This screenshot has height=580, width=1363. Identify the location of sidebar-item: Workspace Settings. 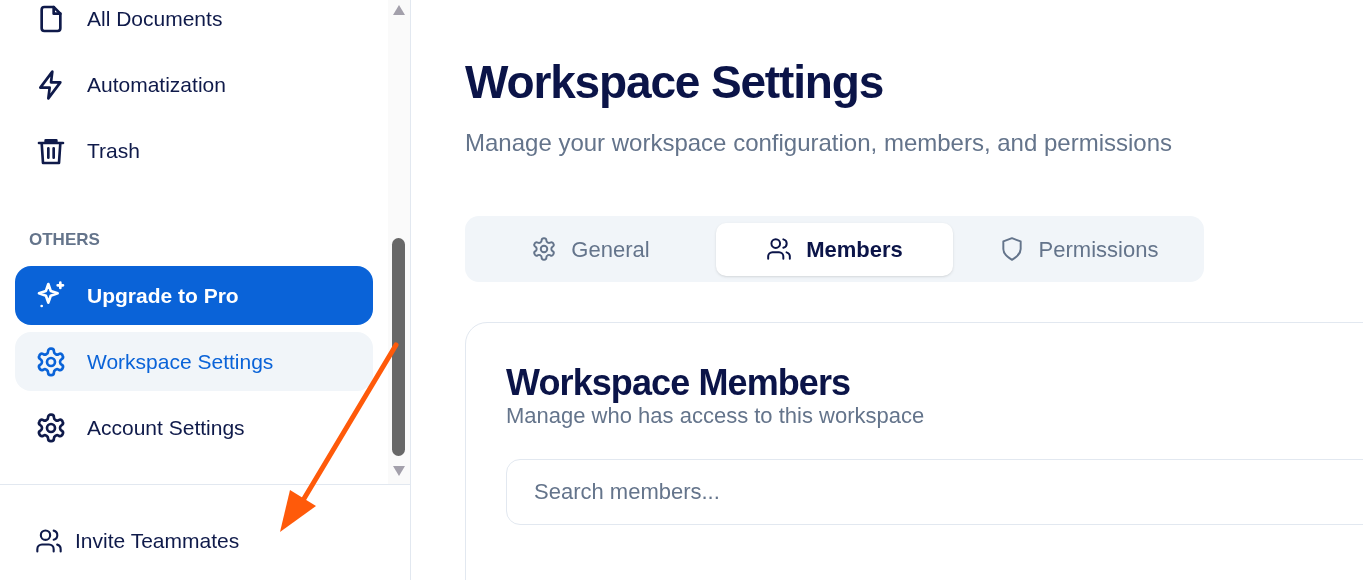
(194, 361).